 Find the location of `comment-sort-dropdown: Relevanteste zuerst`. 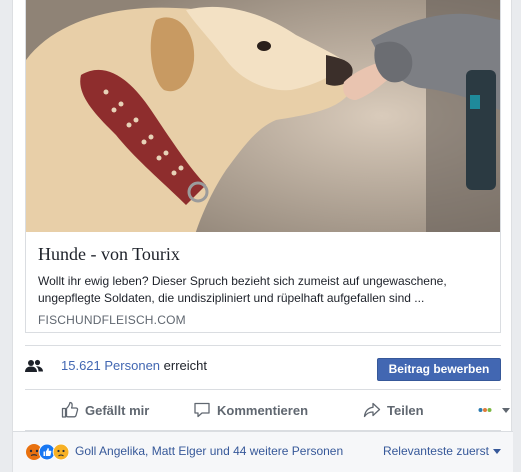

comment-sort-dropdown: Relevanteste zuerst is located at coordinates (442, 451).